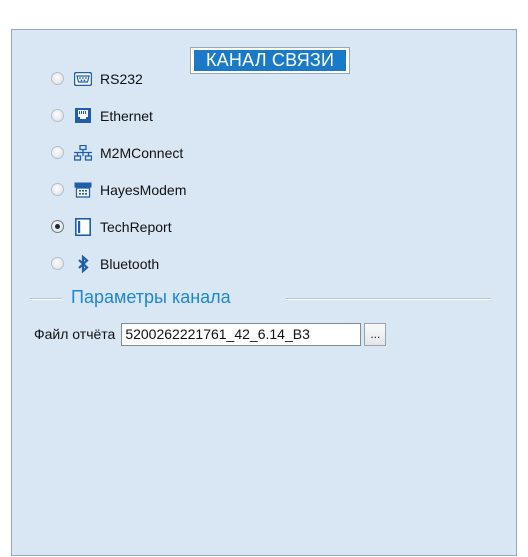 Image resolution: width=528 pixels, height=557 pixels. Describe the element at coordinates (126, 115) in the screenshot. I see `channel-label-ethernet: Ethernet` at that location.